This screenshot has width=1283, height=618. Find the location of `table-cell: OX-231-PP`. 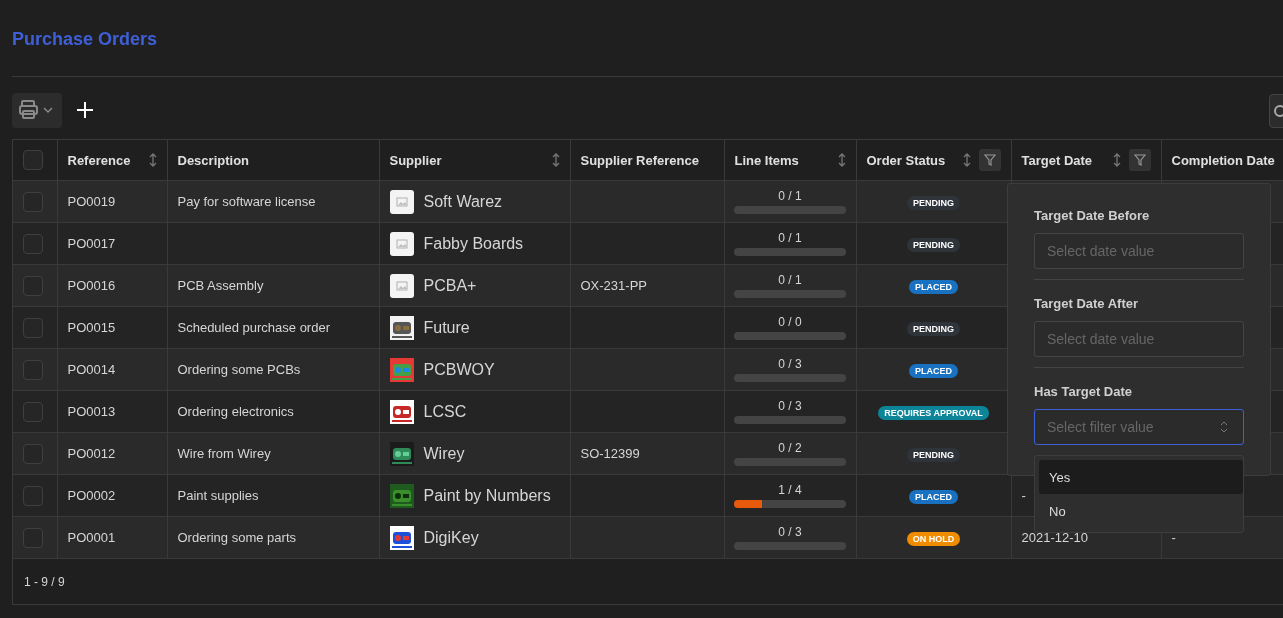

table-cell: OX-231-PP is located at coordinates (613, 285).